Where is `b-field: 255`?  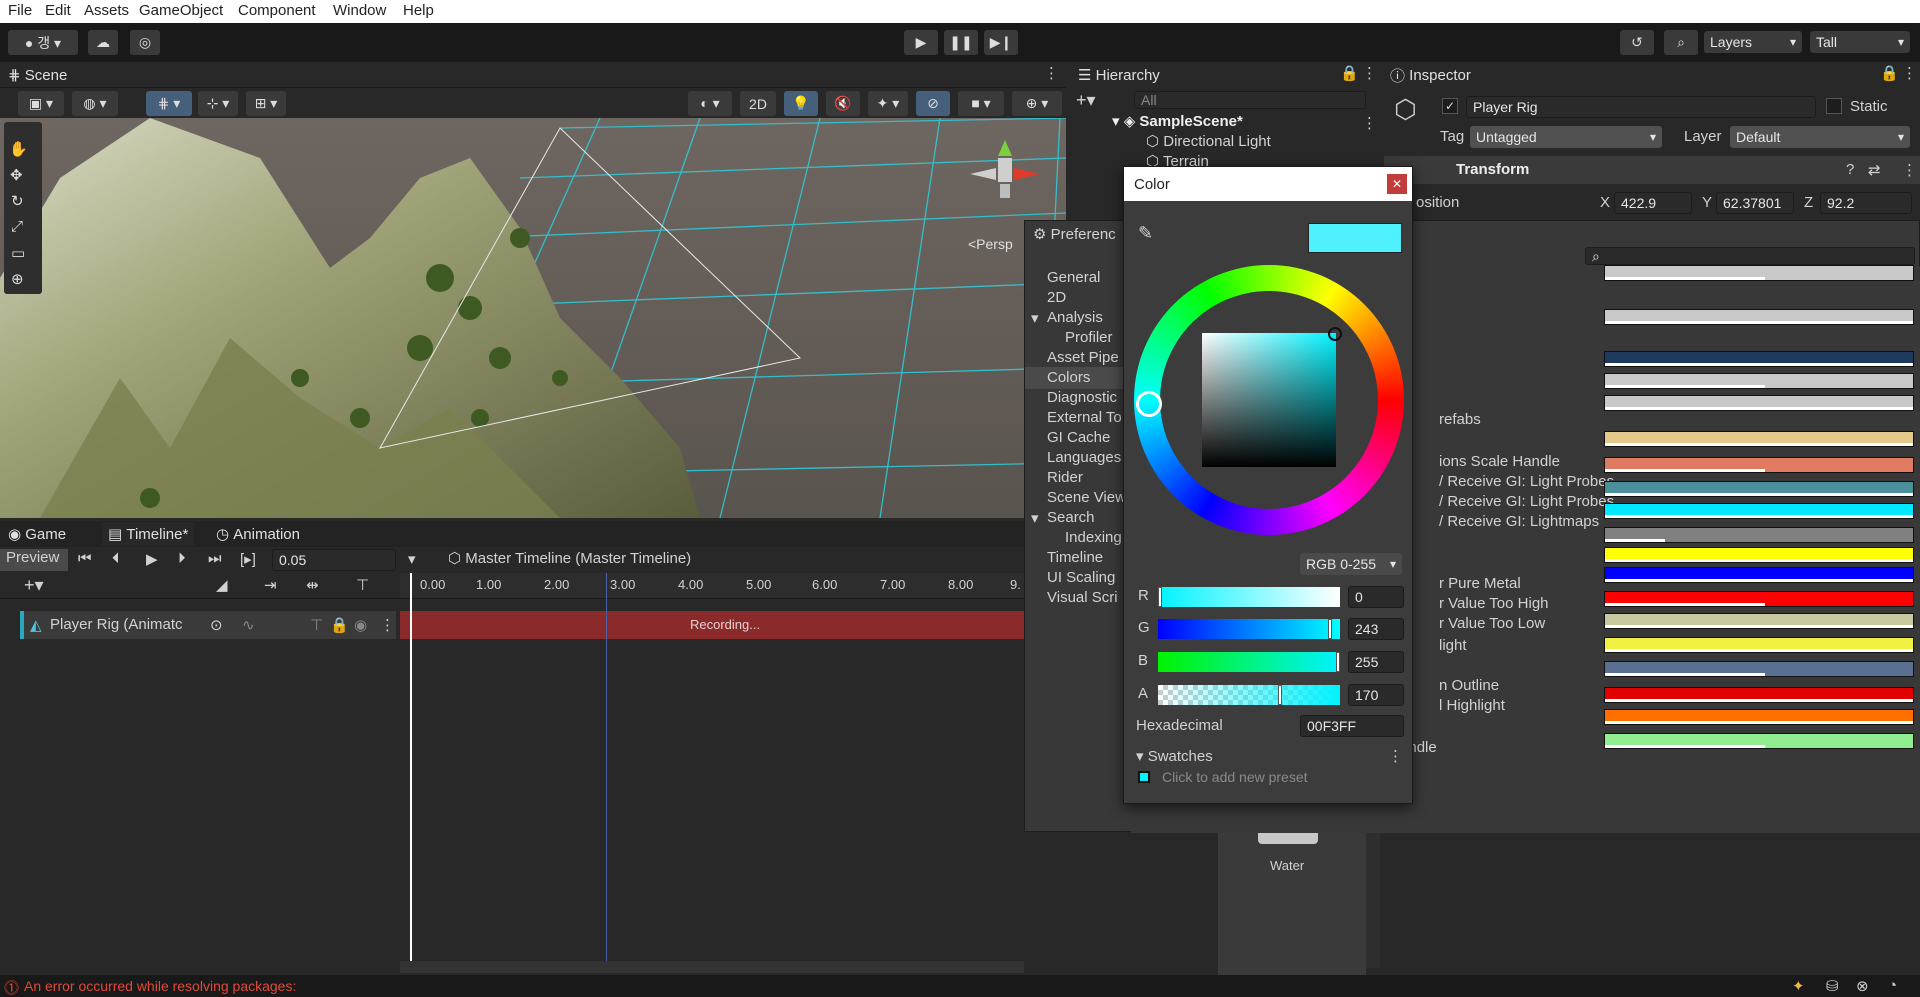 b-field: 255 is located at coordinates (1376, 662).